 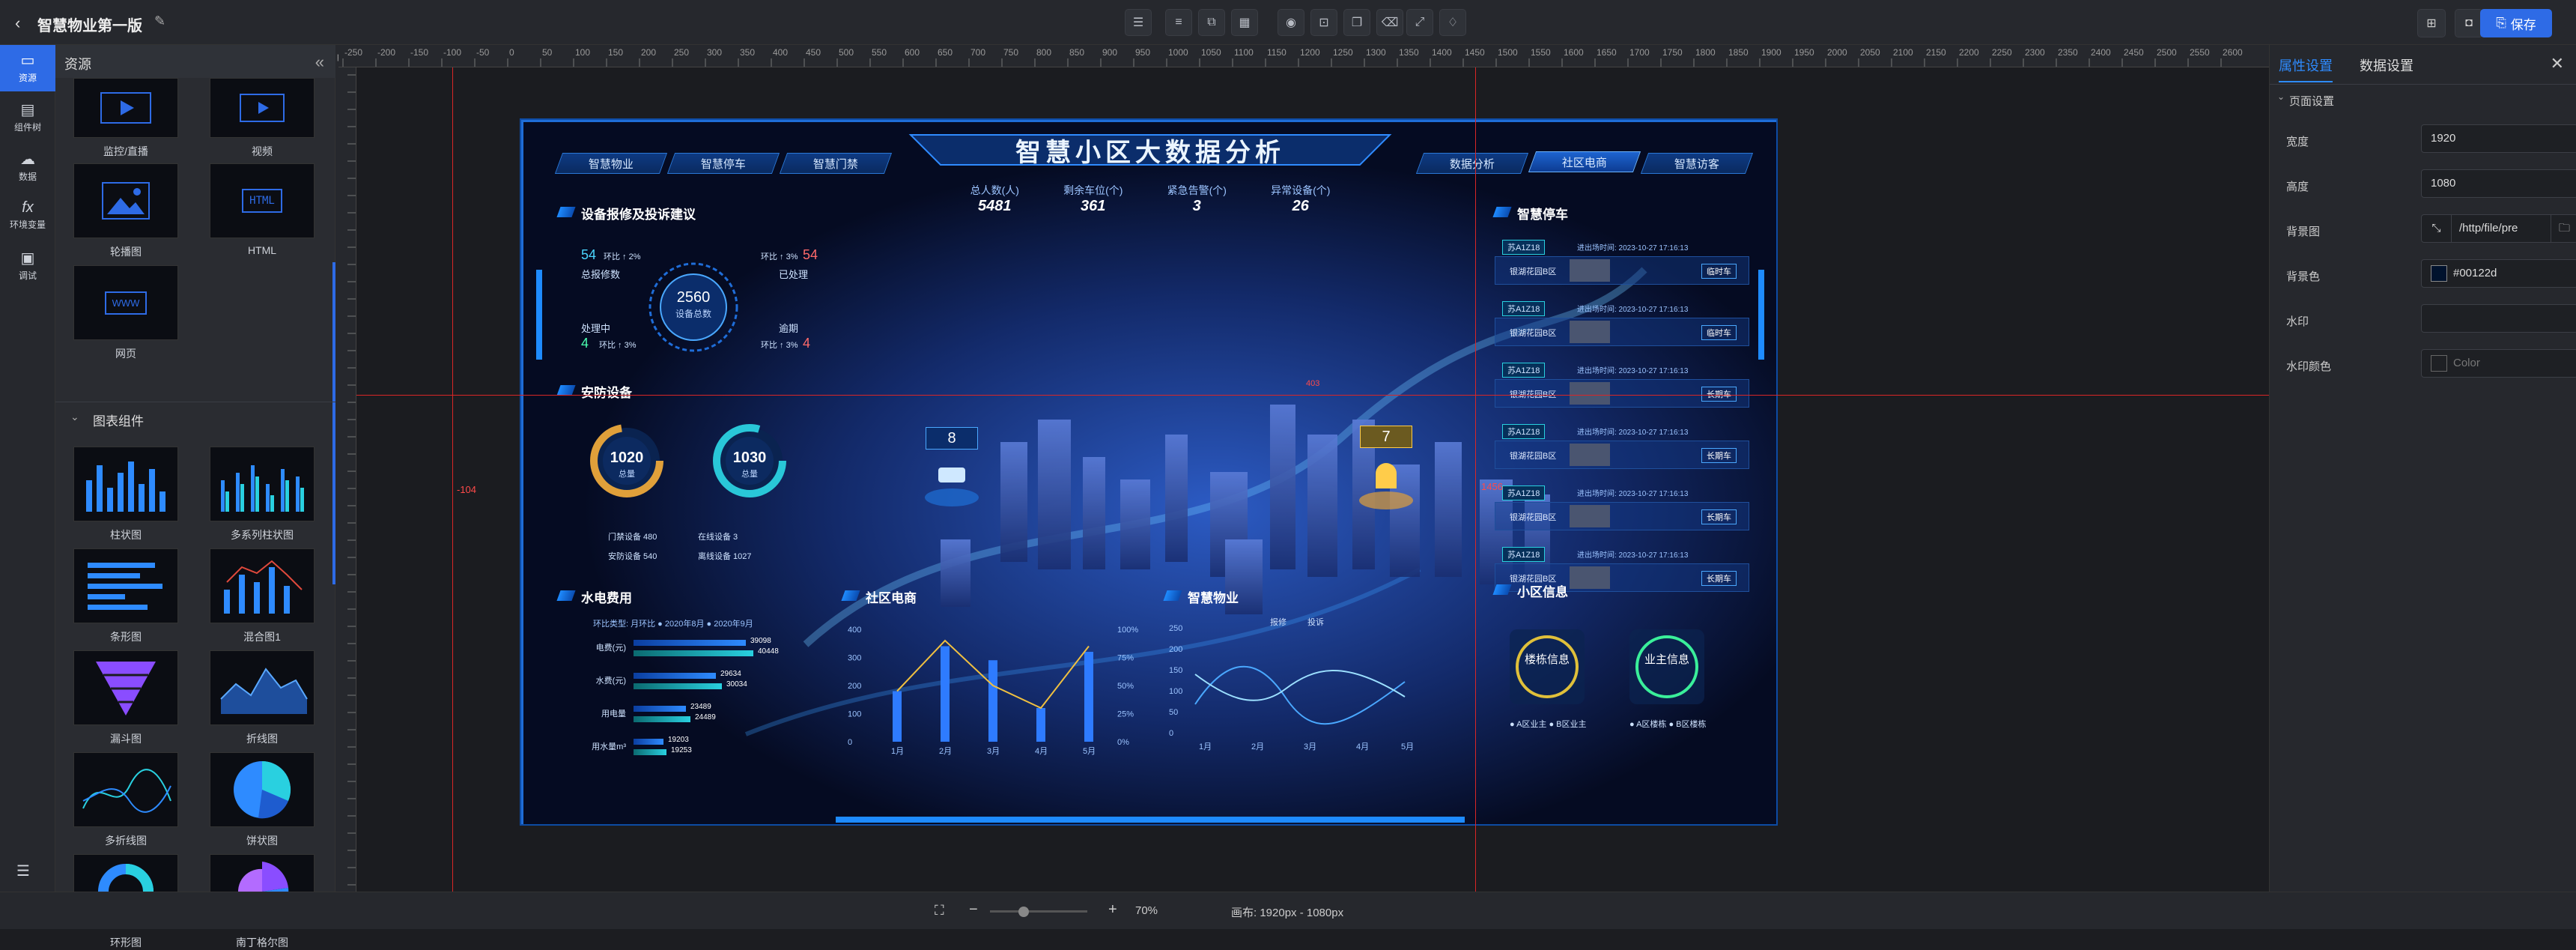 I want to click on comp-funnel: 漏斗图, so click(x=125, y=698).